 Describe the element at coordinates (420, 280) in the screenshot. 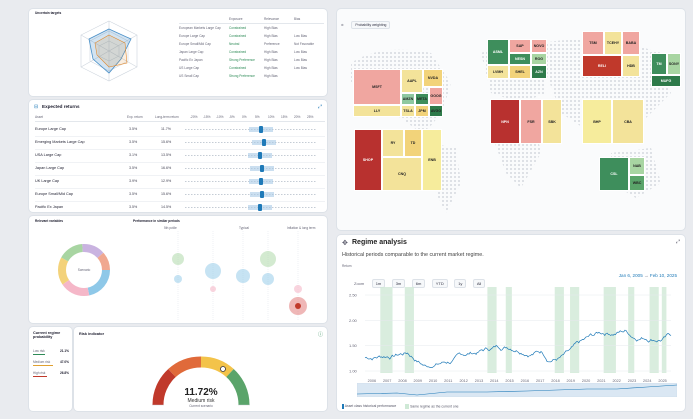

I see `zoom-bar: Zoom 1m 3m 6m YTD 1y All` at that location.